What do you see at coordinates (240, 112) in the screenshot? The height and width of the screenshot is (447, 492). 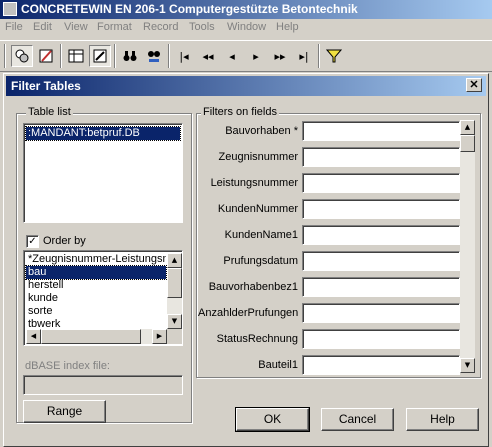 I see `filters-label: Filters on fields` at bounding box center [240, 112].